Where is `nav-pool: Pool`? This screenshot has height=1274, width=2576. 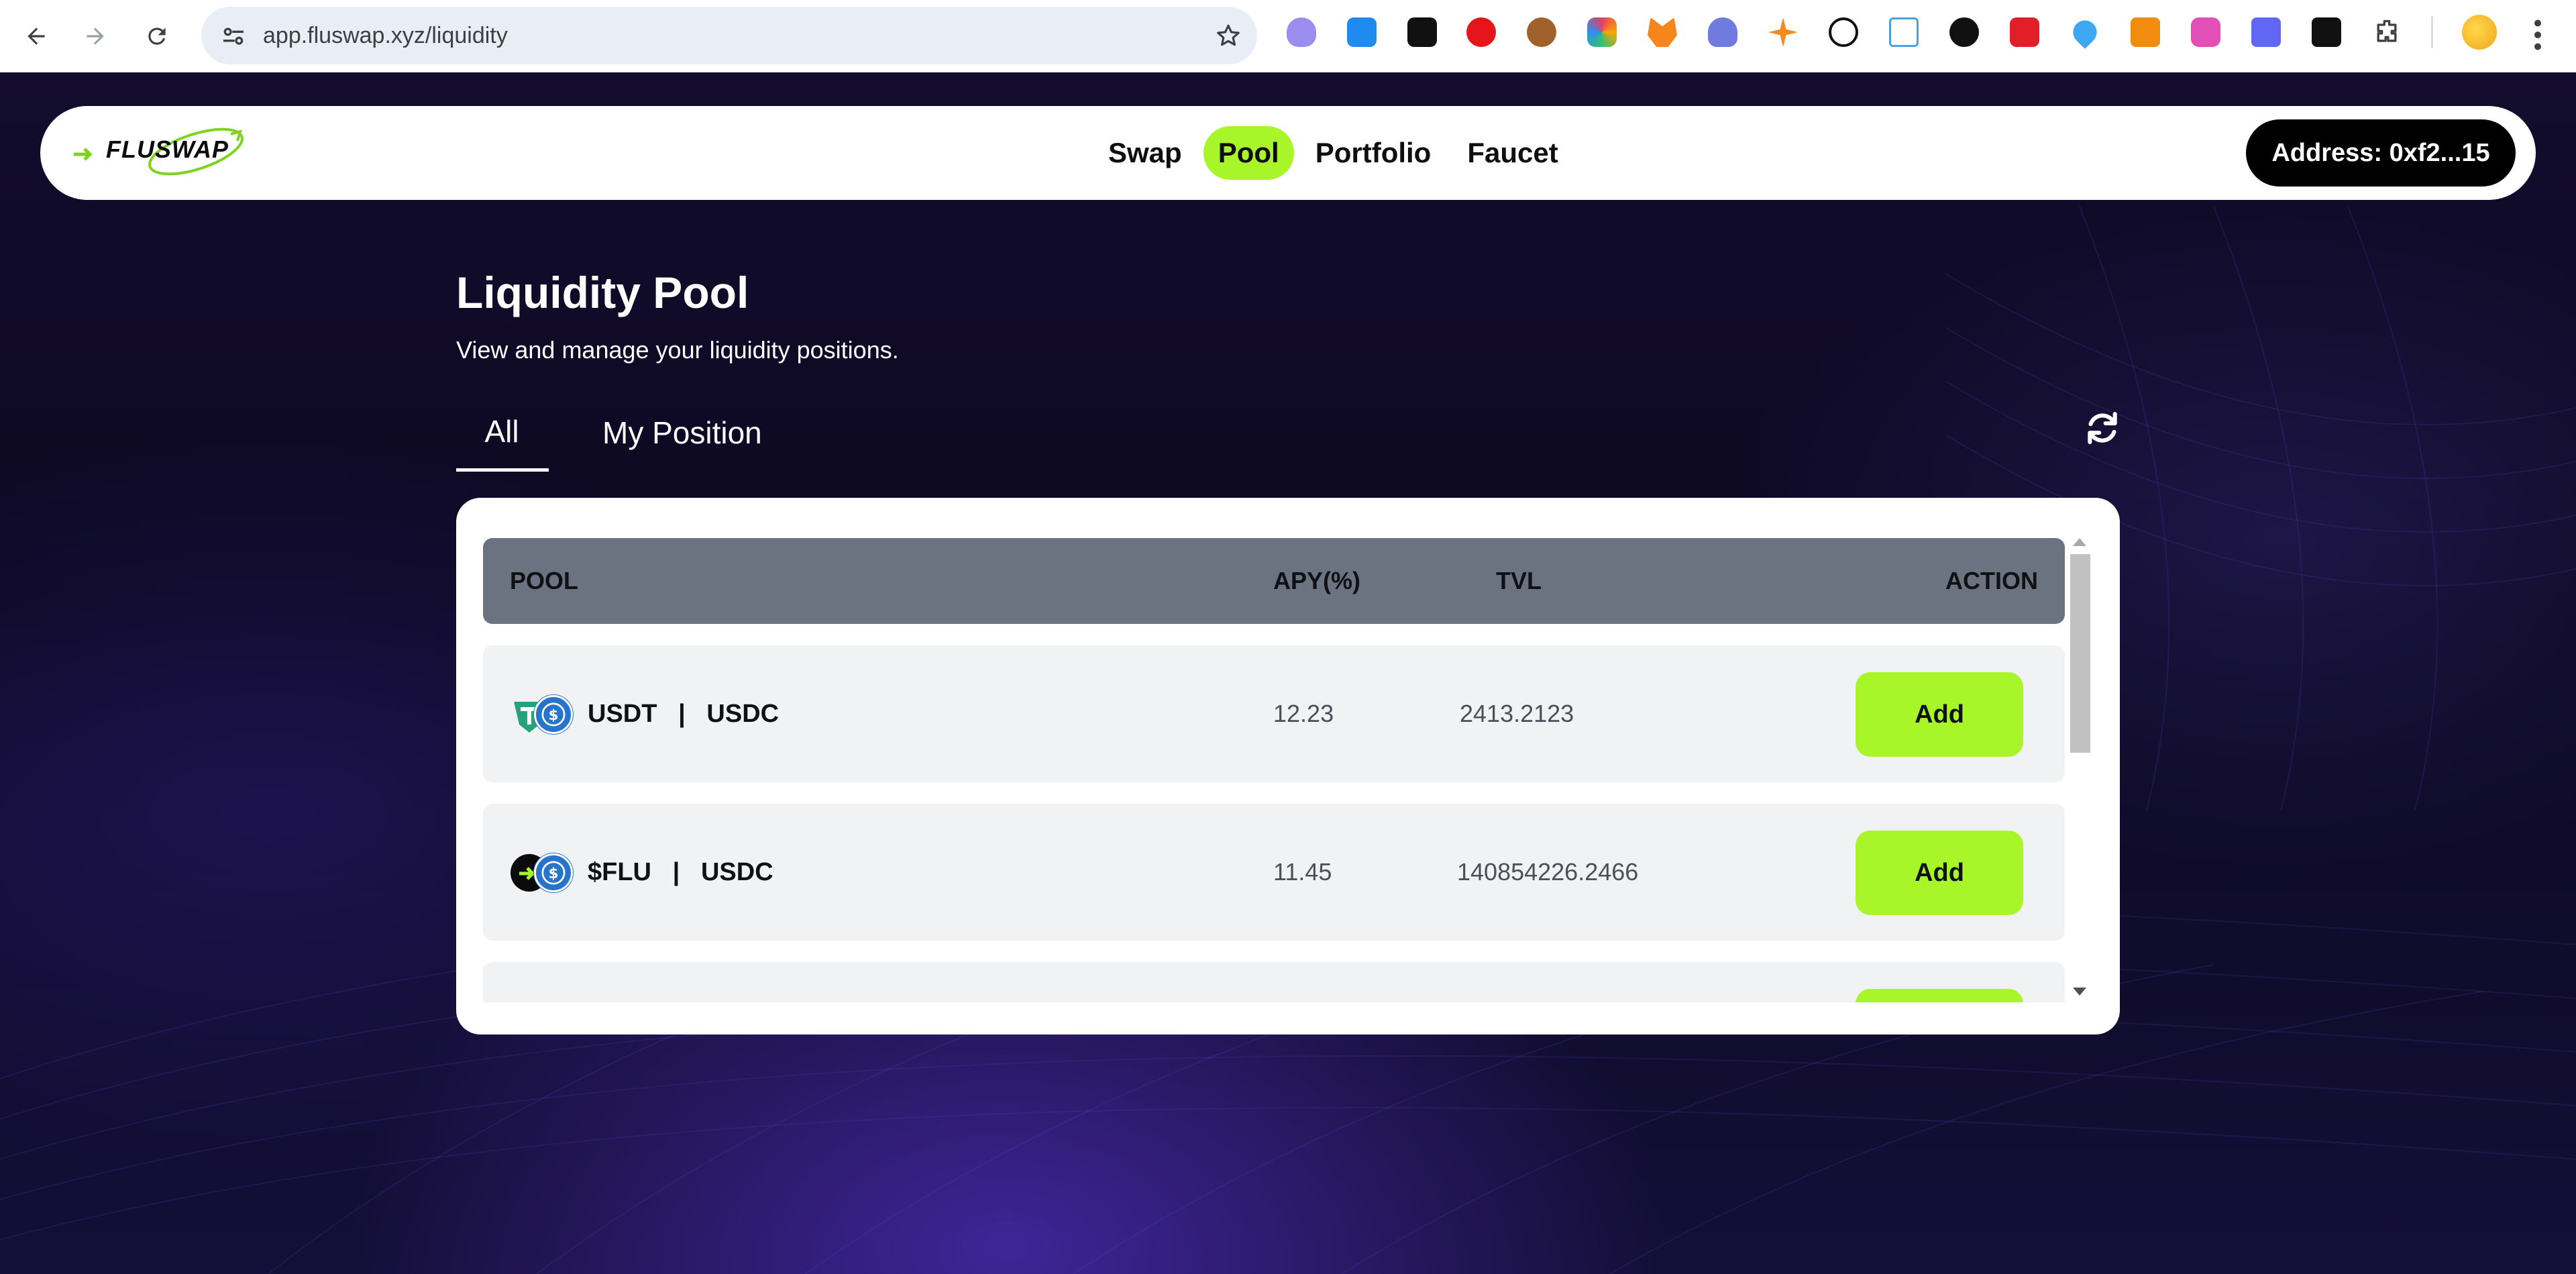
nav-pool: Pool is located at coordinates (1248, 153).